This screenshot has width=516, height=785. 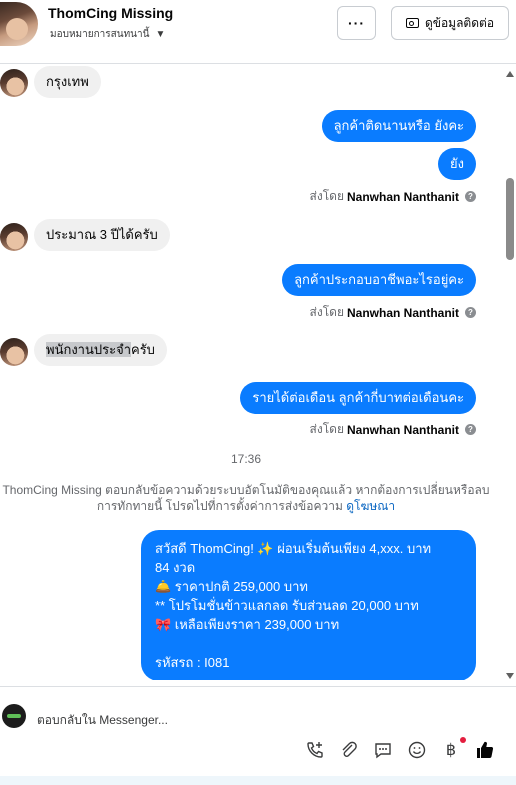 What do you see at coordinates (453, 749) in the screenshot?
I see `payment-baht-icon: ฿` at bounding box center [453, 749].